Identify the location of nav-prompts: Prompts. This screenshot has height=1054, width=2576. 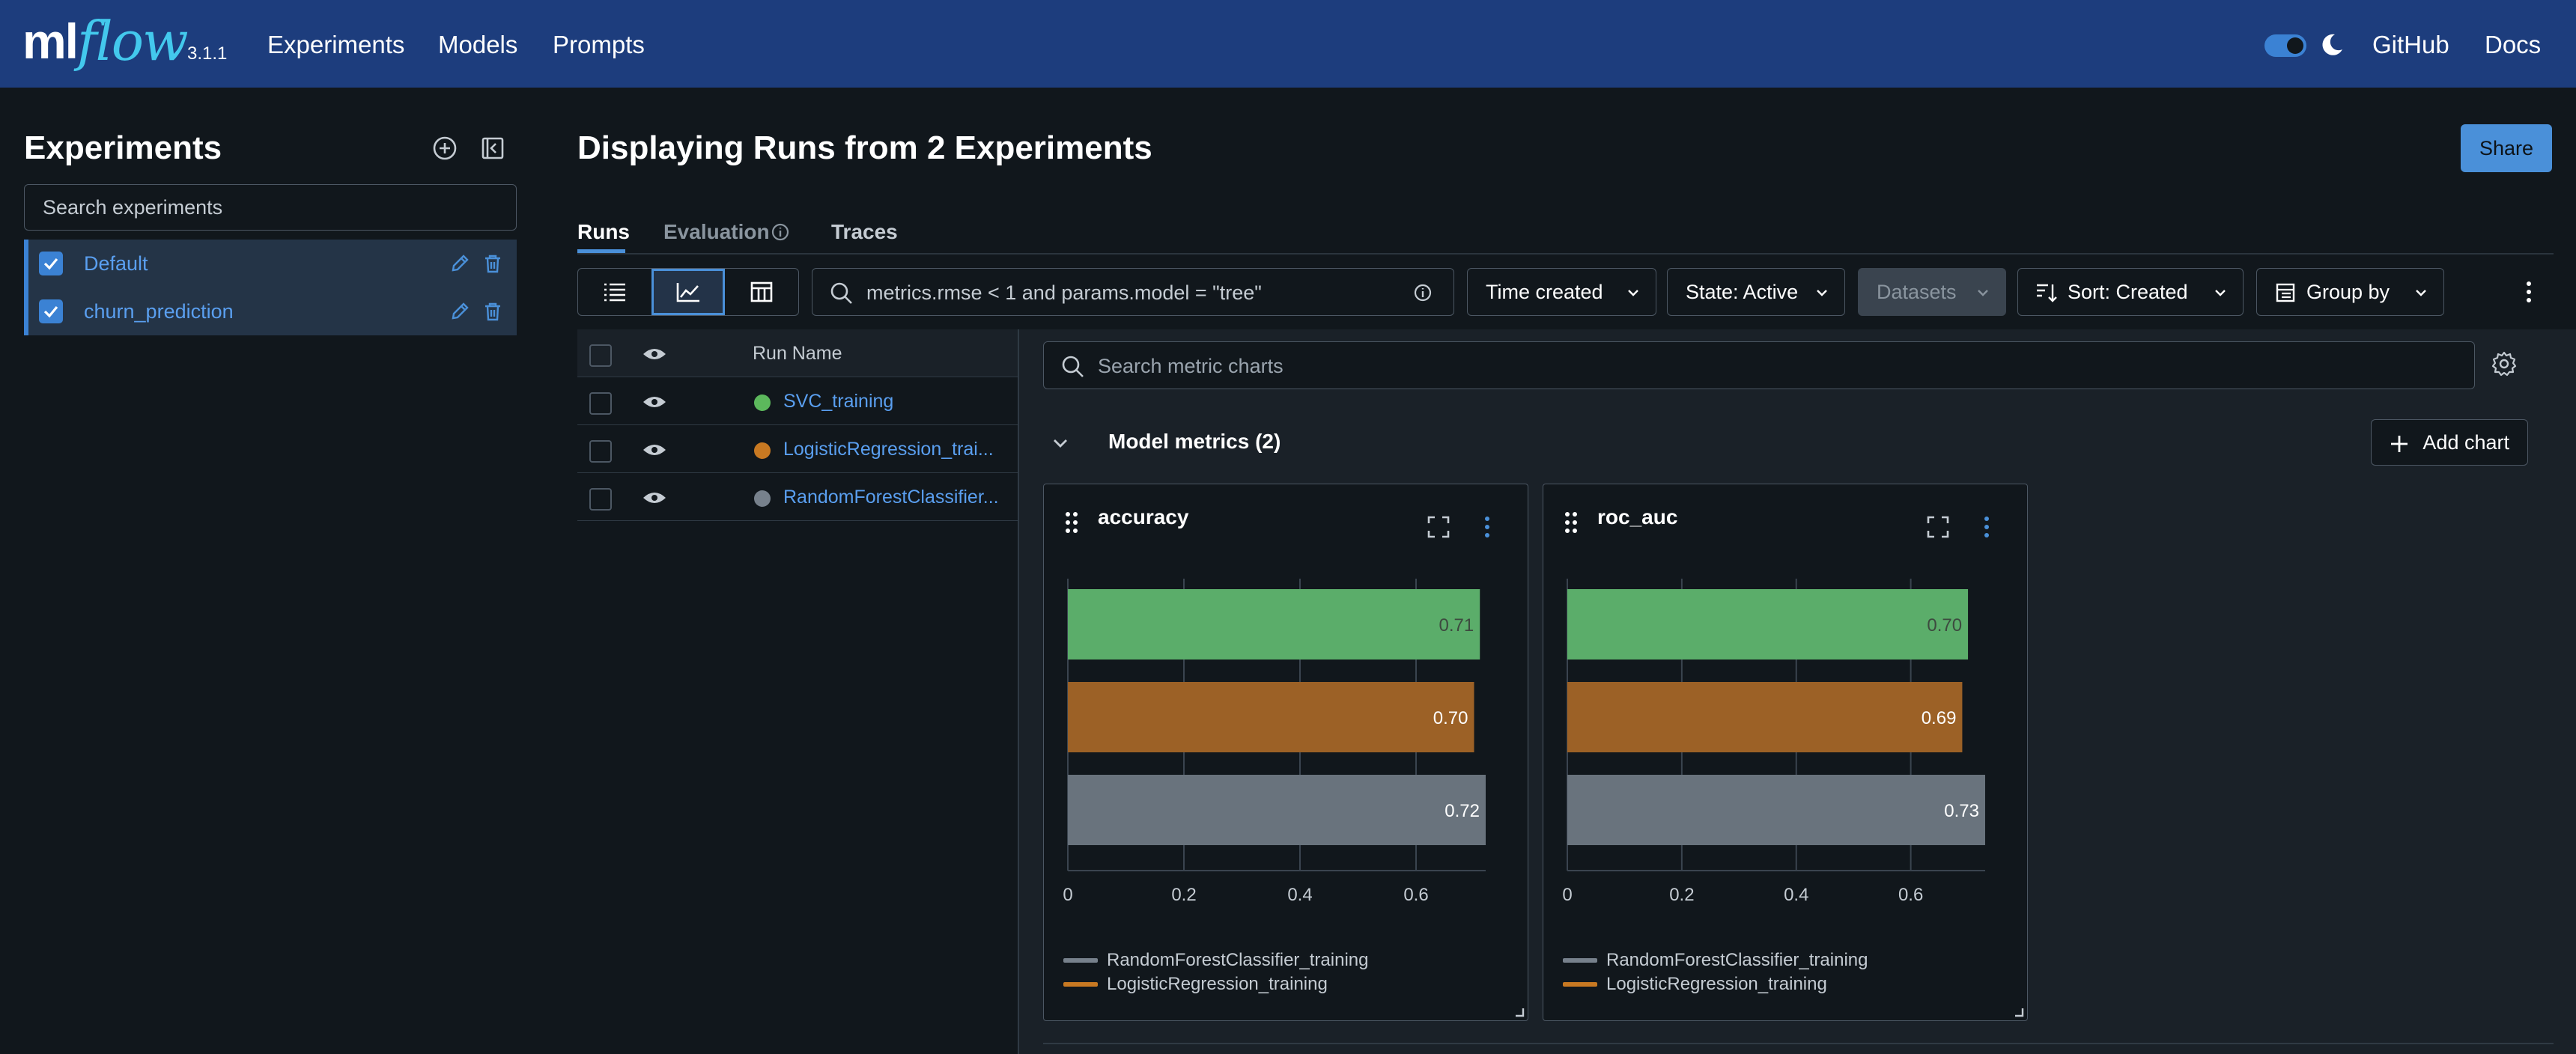
(599, 45).